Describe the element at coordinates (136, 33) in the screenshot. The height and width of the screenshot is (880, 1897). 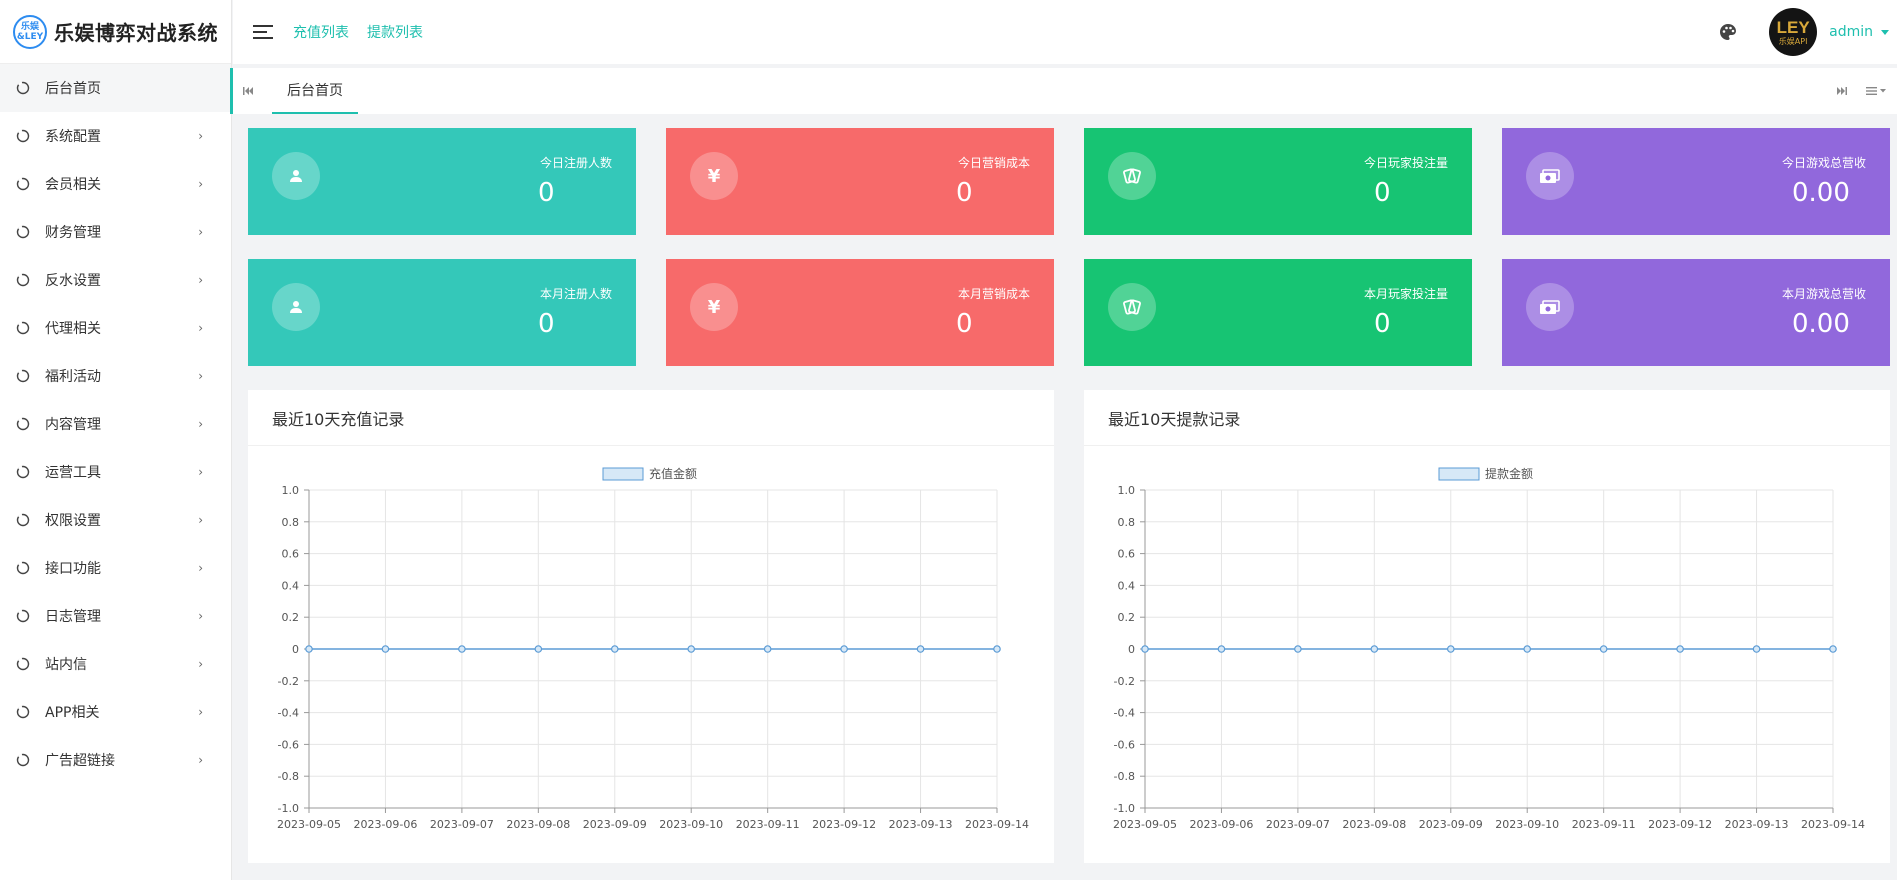
I see `brand-name: 乐娱博弈对战系统` at that location.